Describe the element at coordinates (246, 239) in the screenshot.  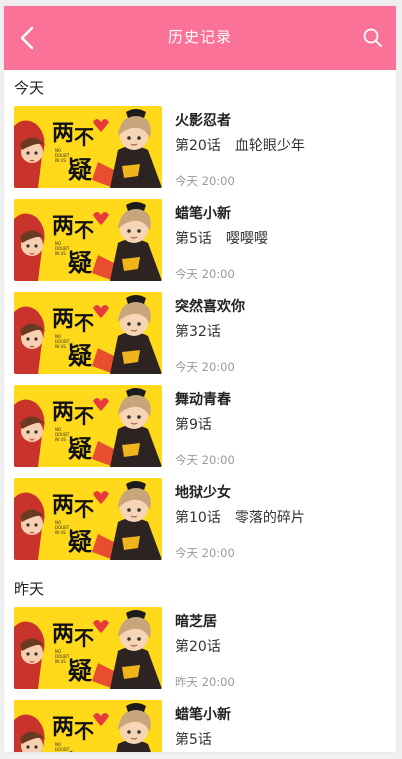
I see `item-episode-subtitle: 嘤嘤嘤` at that location.